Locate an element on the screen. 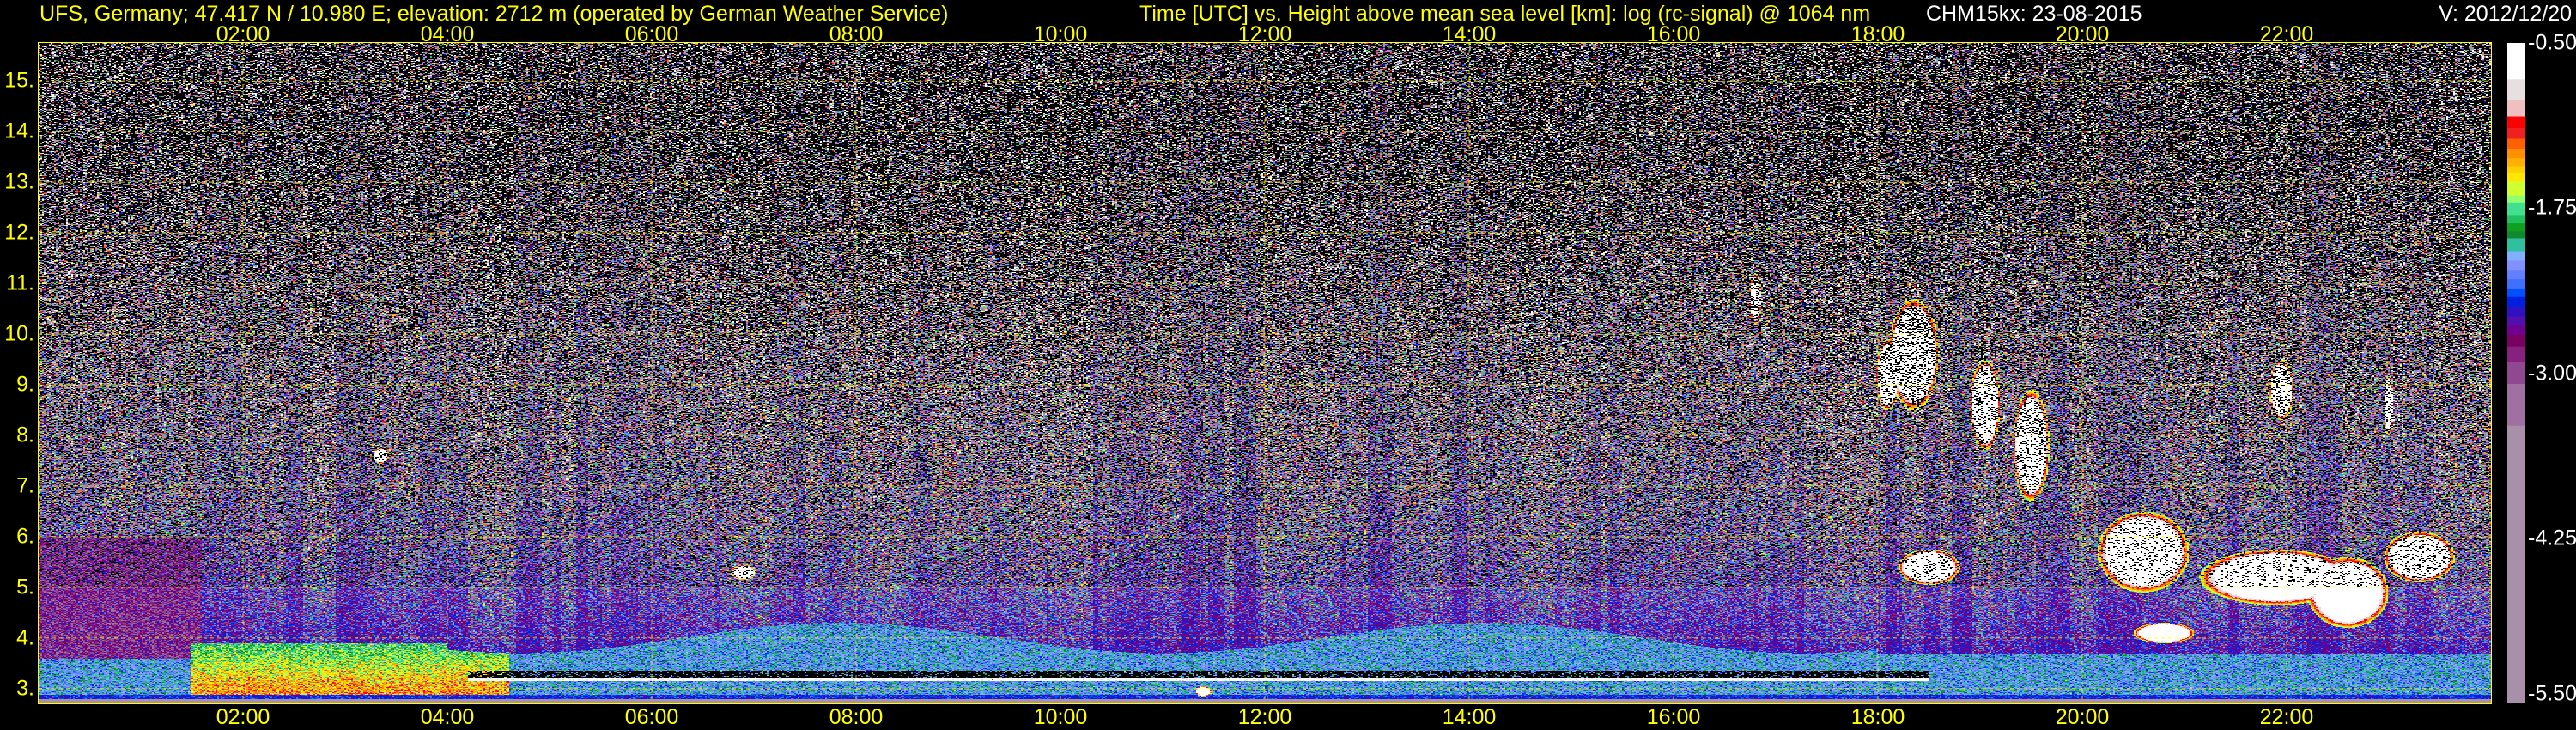  y-tick-label: 3. is located at coordinates (25, 688).